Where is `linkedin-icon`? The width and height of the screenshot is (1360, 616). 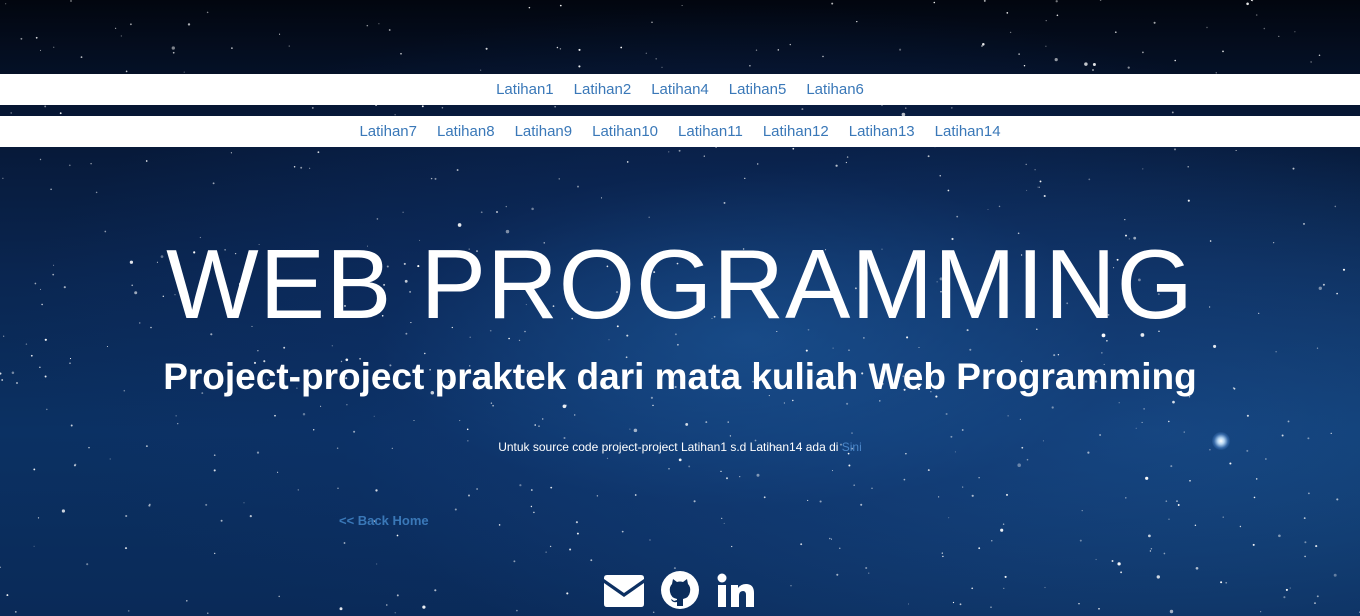
linkedin-icon is located at coordinates (736, 590).